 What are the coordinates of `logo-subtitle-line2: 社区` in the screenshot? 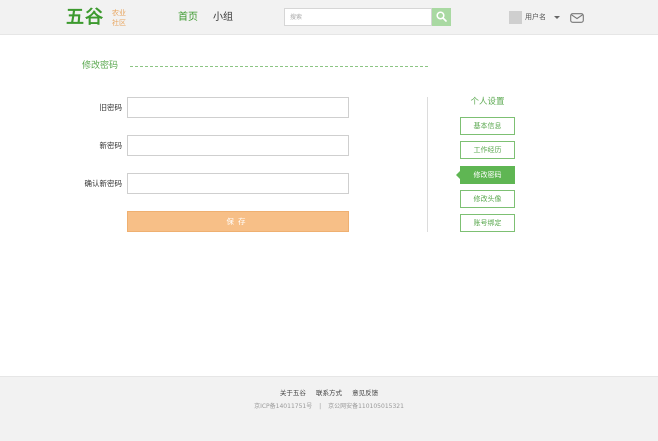 It's located at (119, 23).